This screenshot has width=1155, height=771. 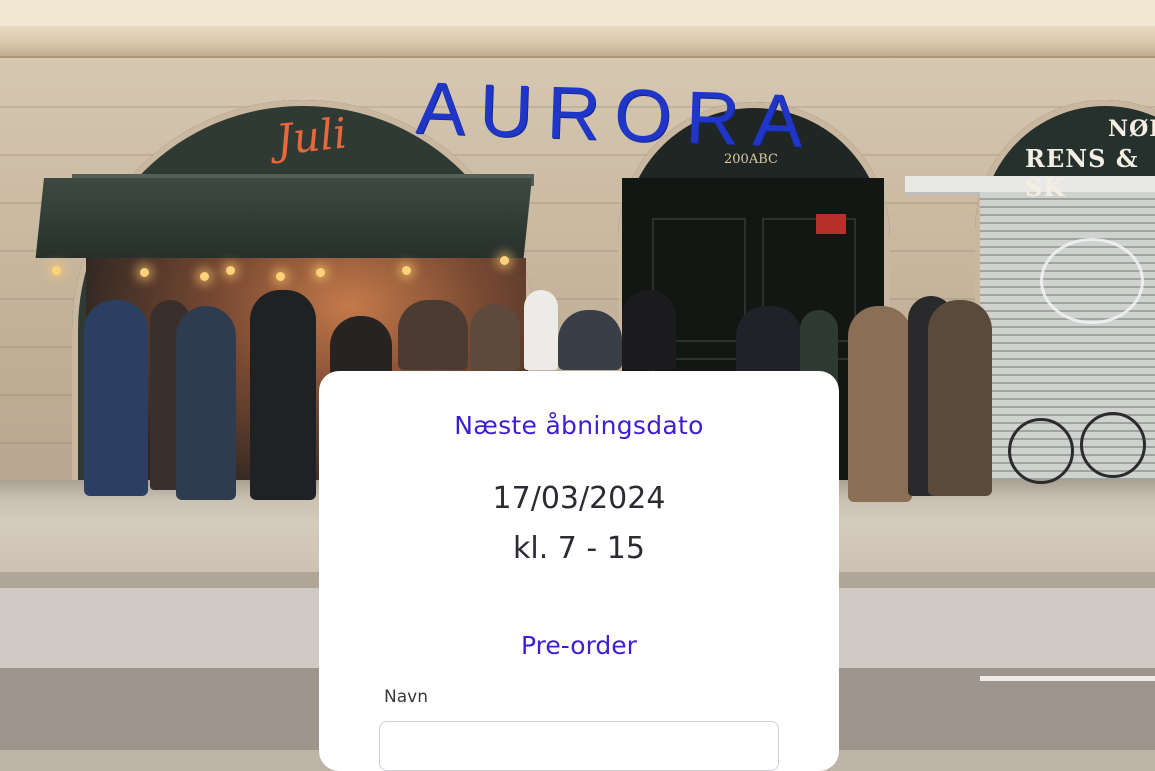 I want to click on preorder-heading: Pre-order, so click(x=579, y=645).